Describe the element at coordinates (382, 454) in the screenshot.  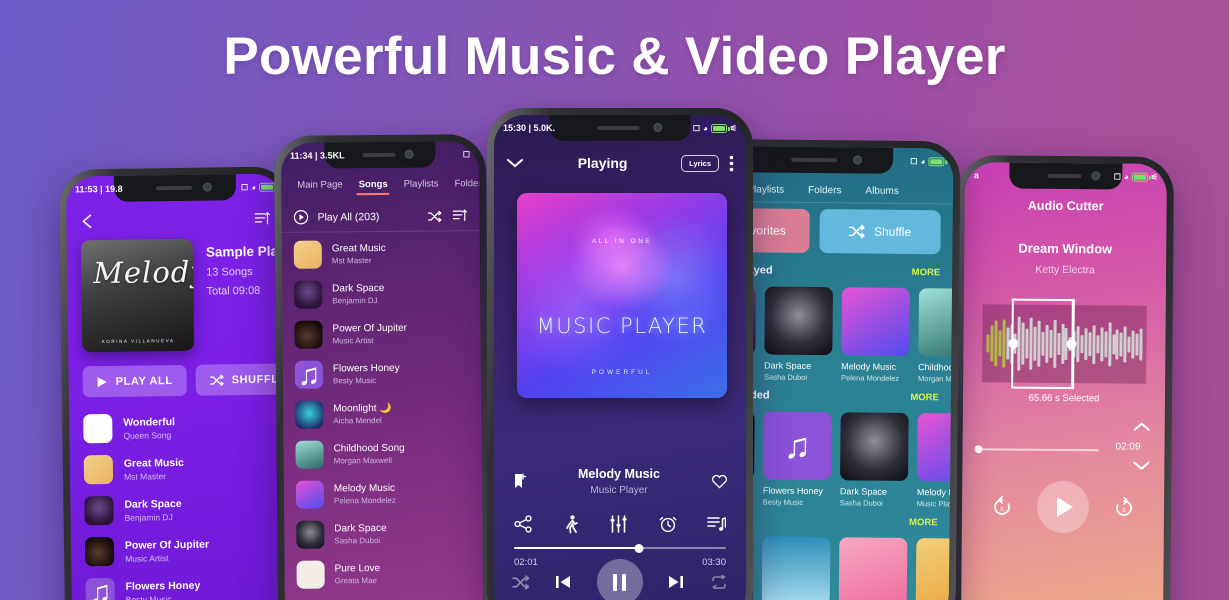
I see `list-item: Childhood Song Morgan Maxwell` at that location.